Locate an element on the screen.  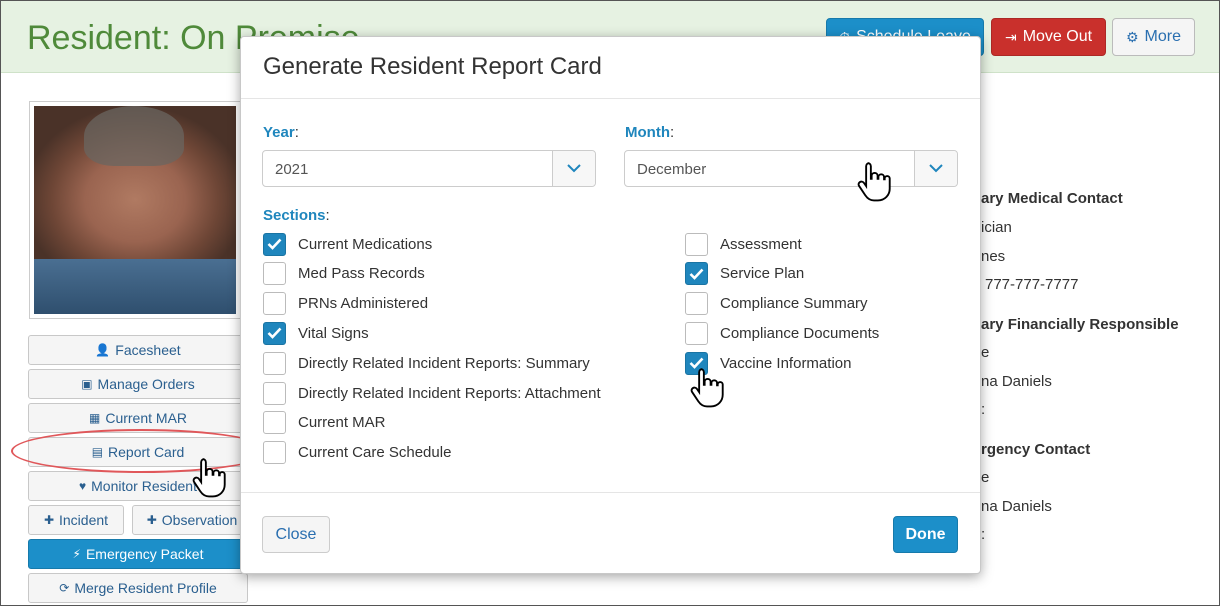
manage-orders-button: ▣ Manage Orders is located at coordinates (138, 384).